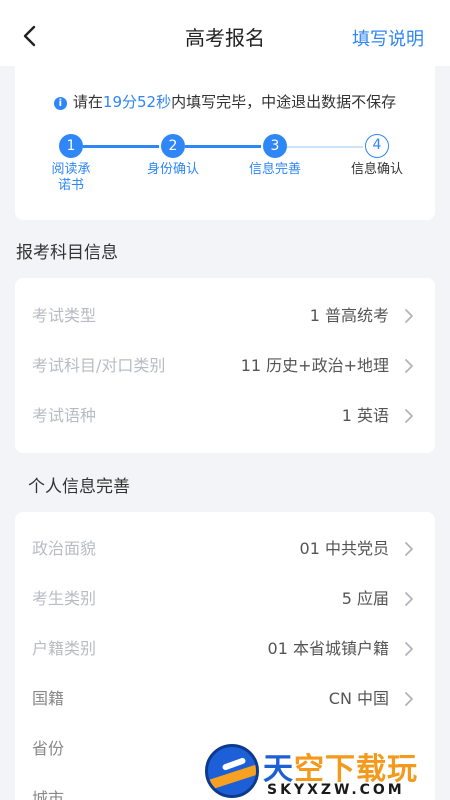 The width and height of the screenshot is (450, 800). Describe the element at coordinates (377, 146) in the screenshot. I see `step-4-circle: 4` at that location.